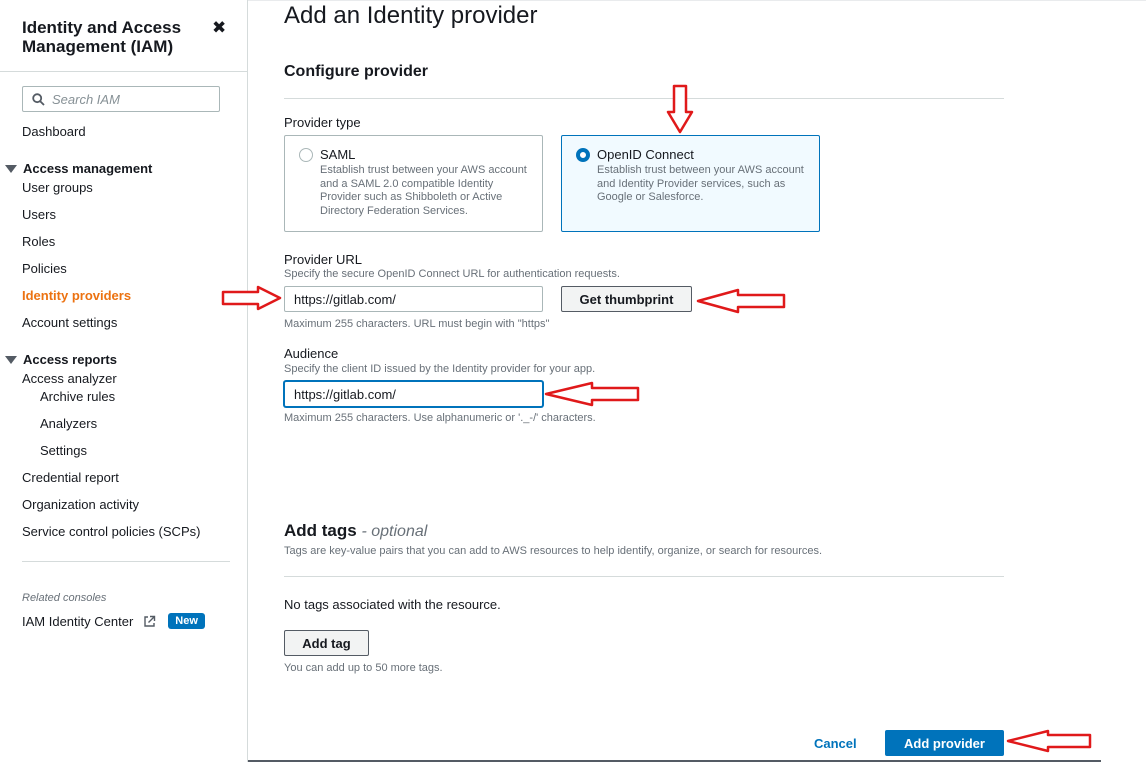 This screenshot has height=762, width=1146. I want to click on close-icon: ✖, so click(219, 28).